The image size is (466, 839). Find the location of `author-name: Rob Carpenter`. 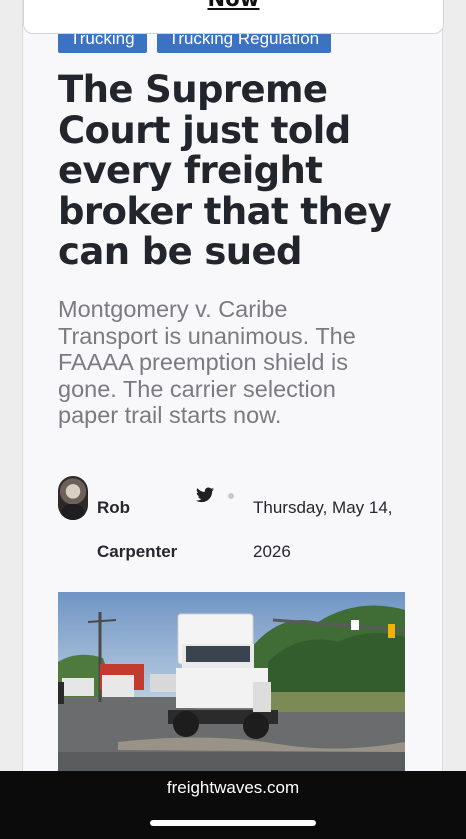

author-name: Rob Carpenter is located at coordinates (147, 530).